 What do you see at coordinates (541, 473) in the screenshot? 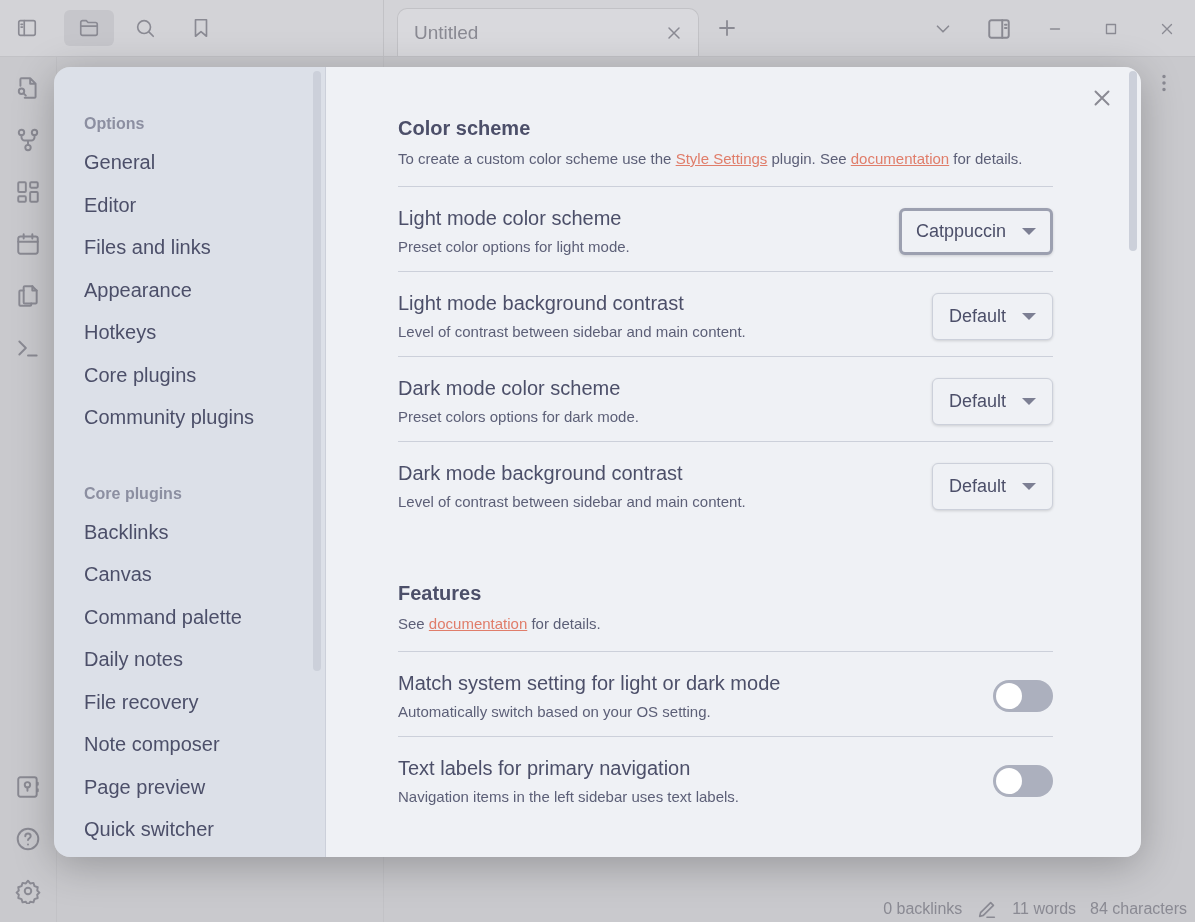
I see `setting-name: Dark mode background contrast` at bounding box center [541, 473].